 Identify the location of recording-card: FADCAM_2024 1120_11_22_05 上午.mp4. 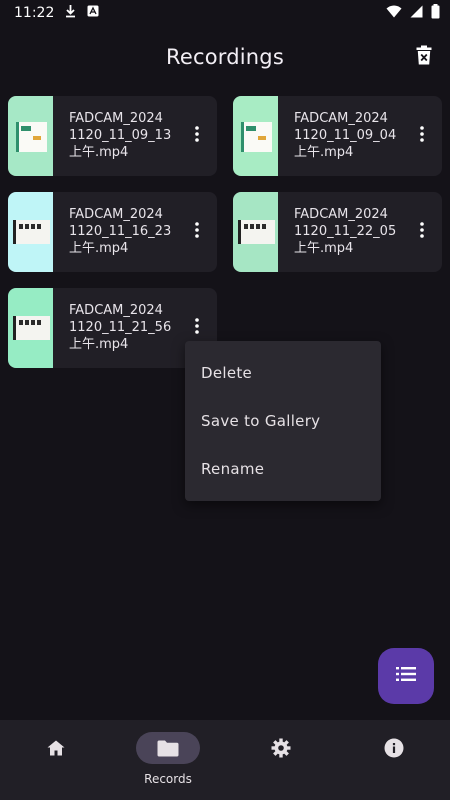
(337, 232).